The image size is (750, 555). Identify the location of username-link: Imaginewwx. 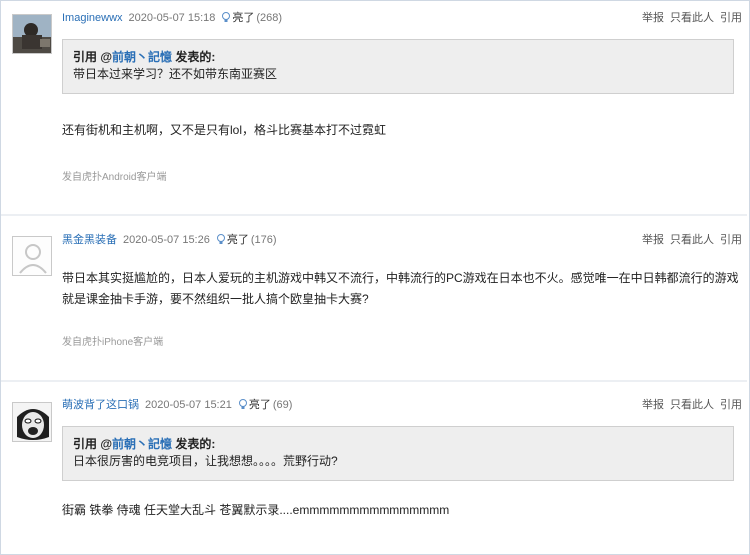
(92, 18).